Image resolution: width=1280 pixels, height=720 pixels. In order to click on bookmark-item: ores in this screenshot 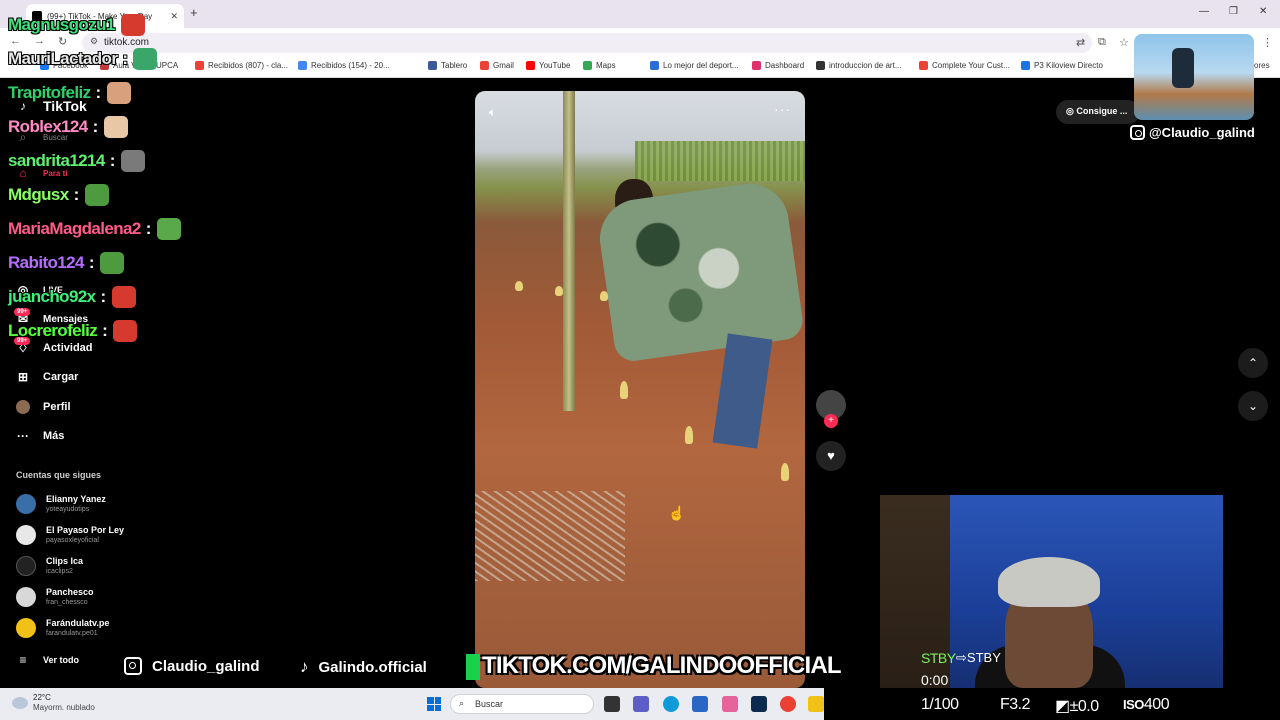, I will do `click(1262, 65)`.